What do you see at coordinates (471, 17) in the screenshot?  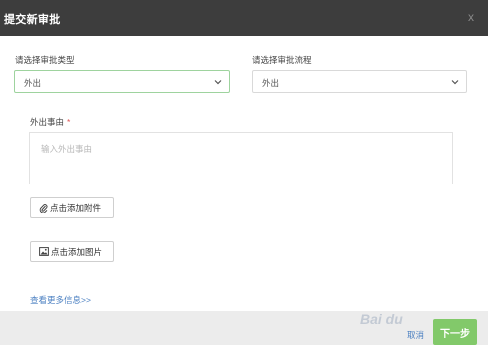 I see `close-icon: x` at bounding box center [471, 17].